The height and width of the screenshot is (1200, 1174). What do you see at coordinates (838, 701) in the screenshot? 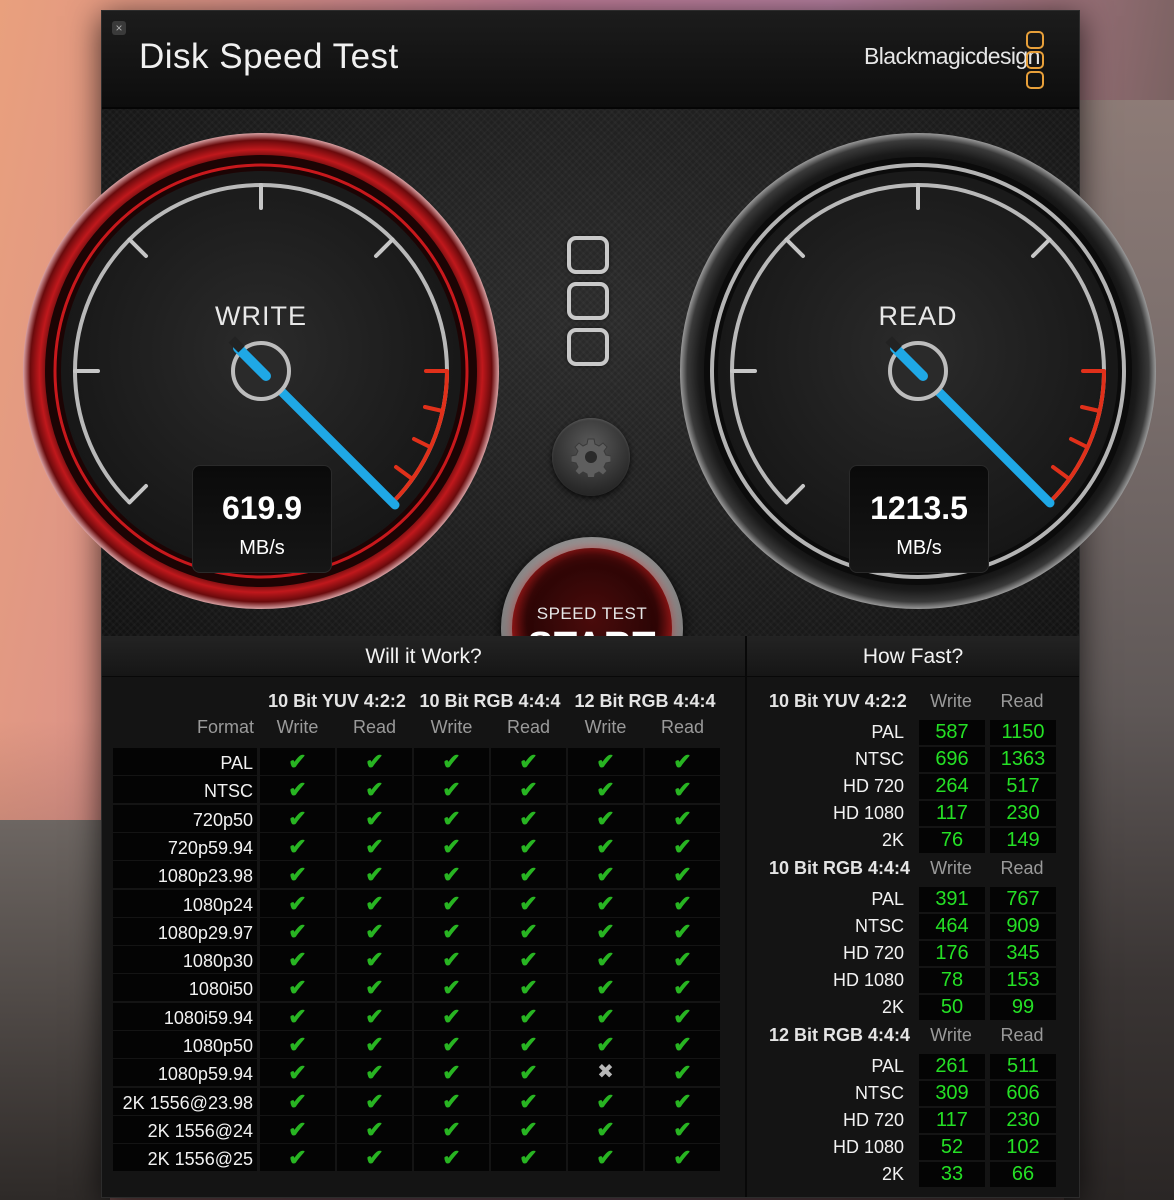
I see `section-title: 10 Bit YUV 4:2:2` at bounding box center [838, 701].